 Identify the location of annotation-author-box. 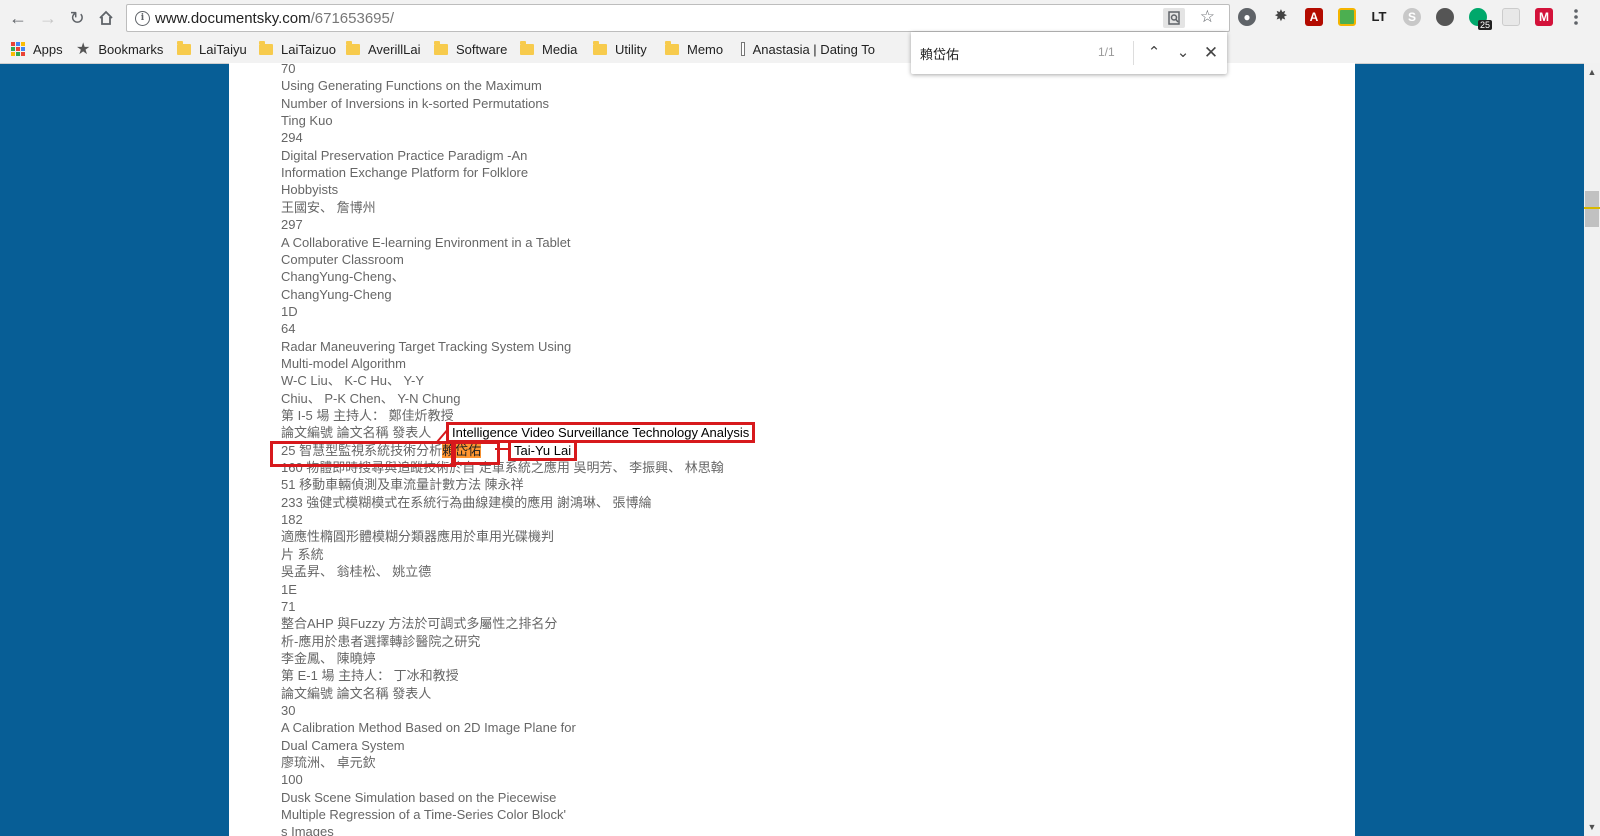
(475, 453).